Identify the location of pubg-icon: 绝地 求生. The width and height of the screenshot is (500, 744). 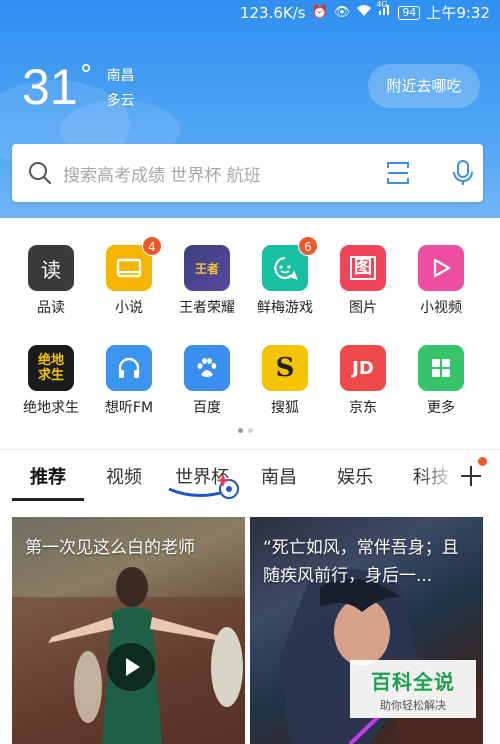
(51, 368).